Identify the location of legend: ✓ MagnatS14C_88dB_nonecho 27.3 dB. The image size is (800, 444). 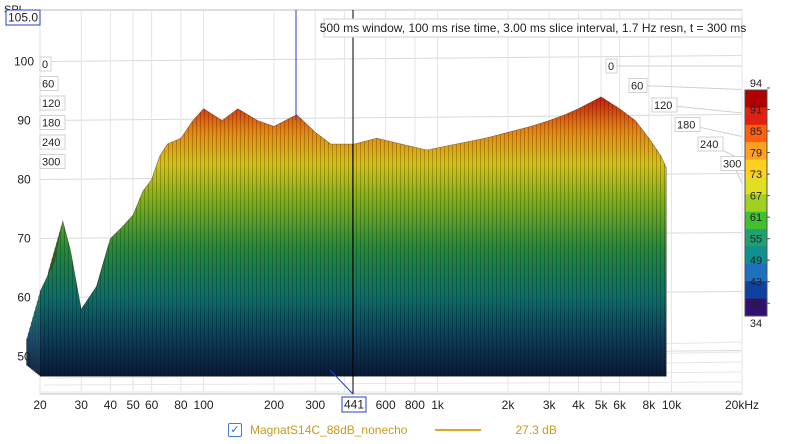
(392, 430).